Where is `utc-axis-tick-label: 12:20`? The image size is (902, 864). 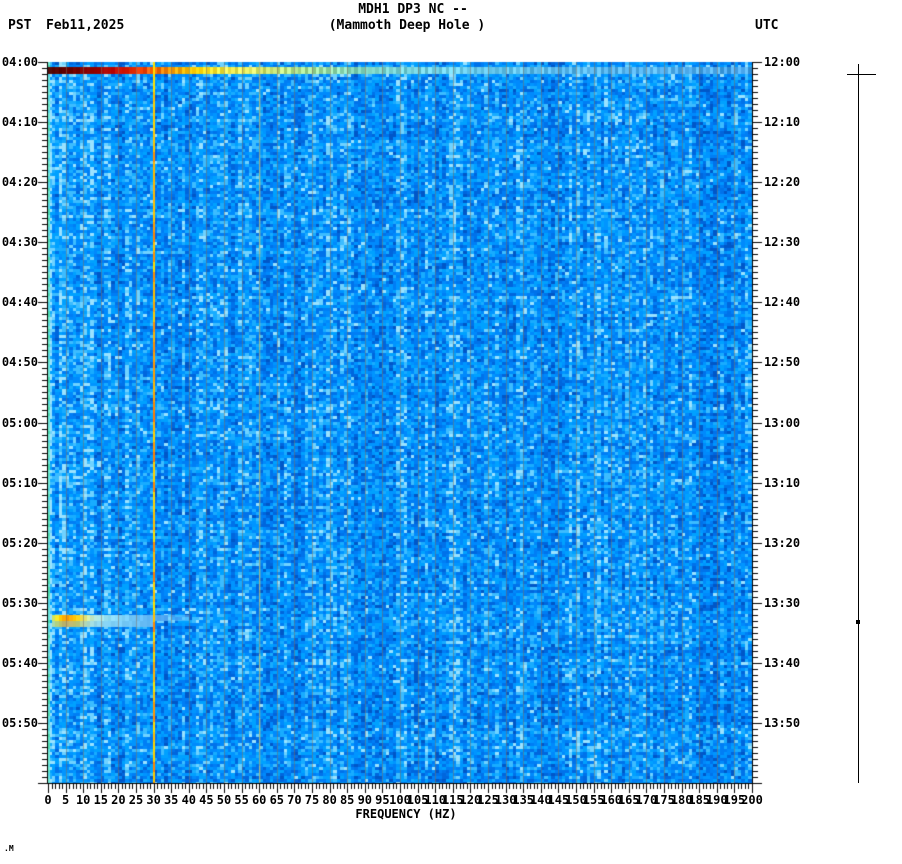
utc-axis-tick-label: 12:20 is located at coordinates (782, 182).